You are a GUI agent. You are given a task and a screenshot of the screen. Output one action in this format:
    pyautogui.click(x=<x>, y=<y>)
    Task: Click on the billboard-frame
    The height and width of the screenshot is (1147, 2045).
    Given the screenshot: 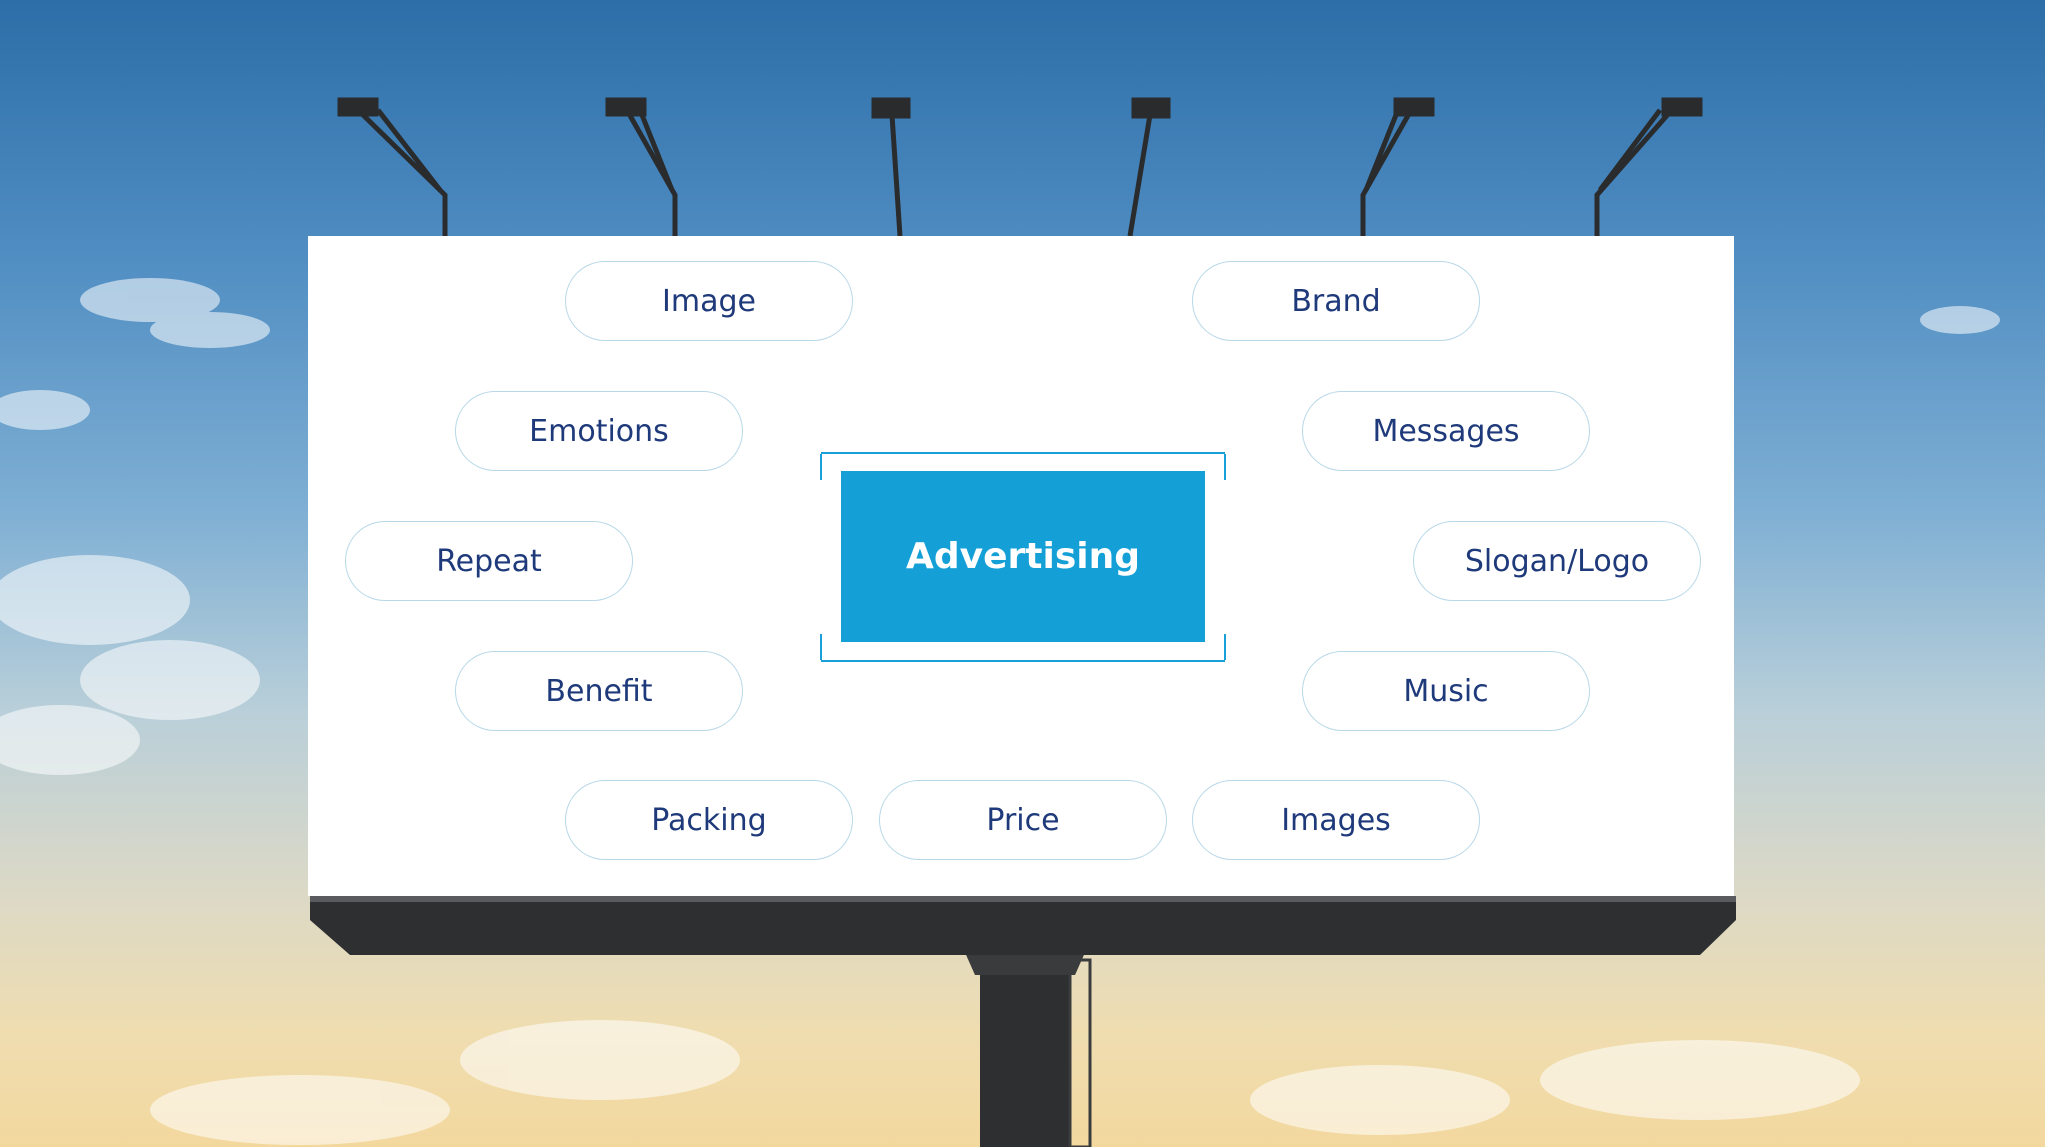 What is the action you would take?
    pyautogui.click(x=1023, y=925)
    